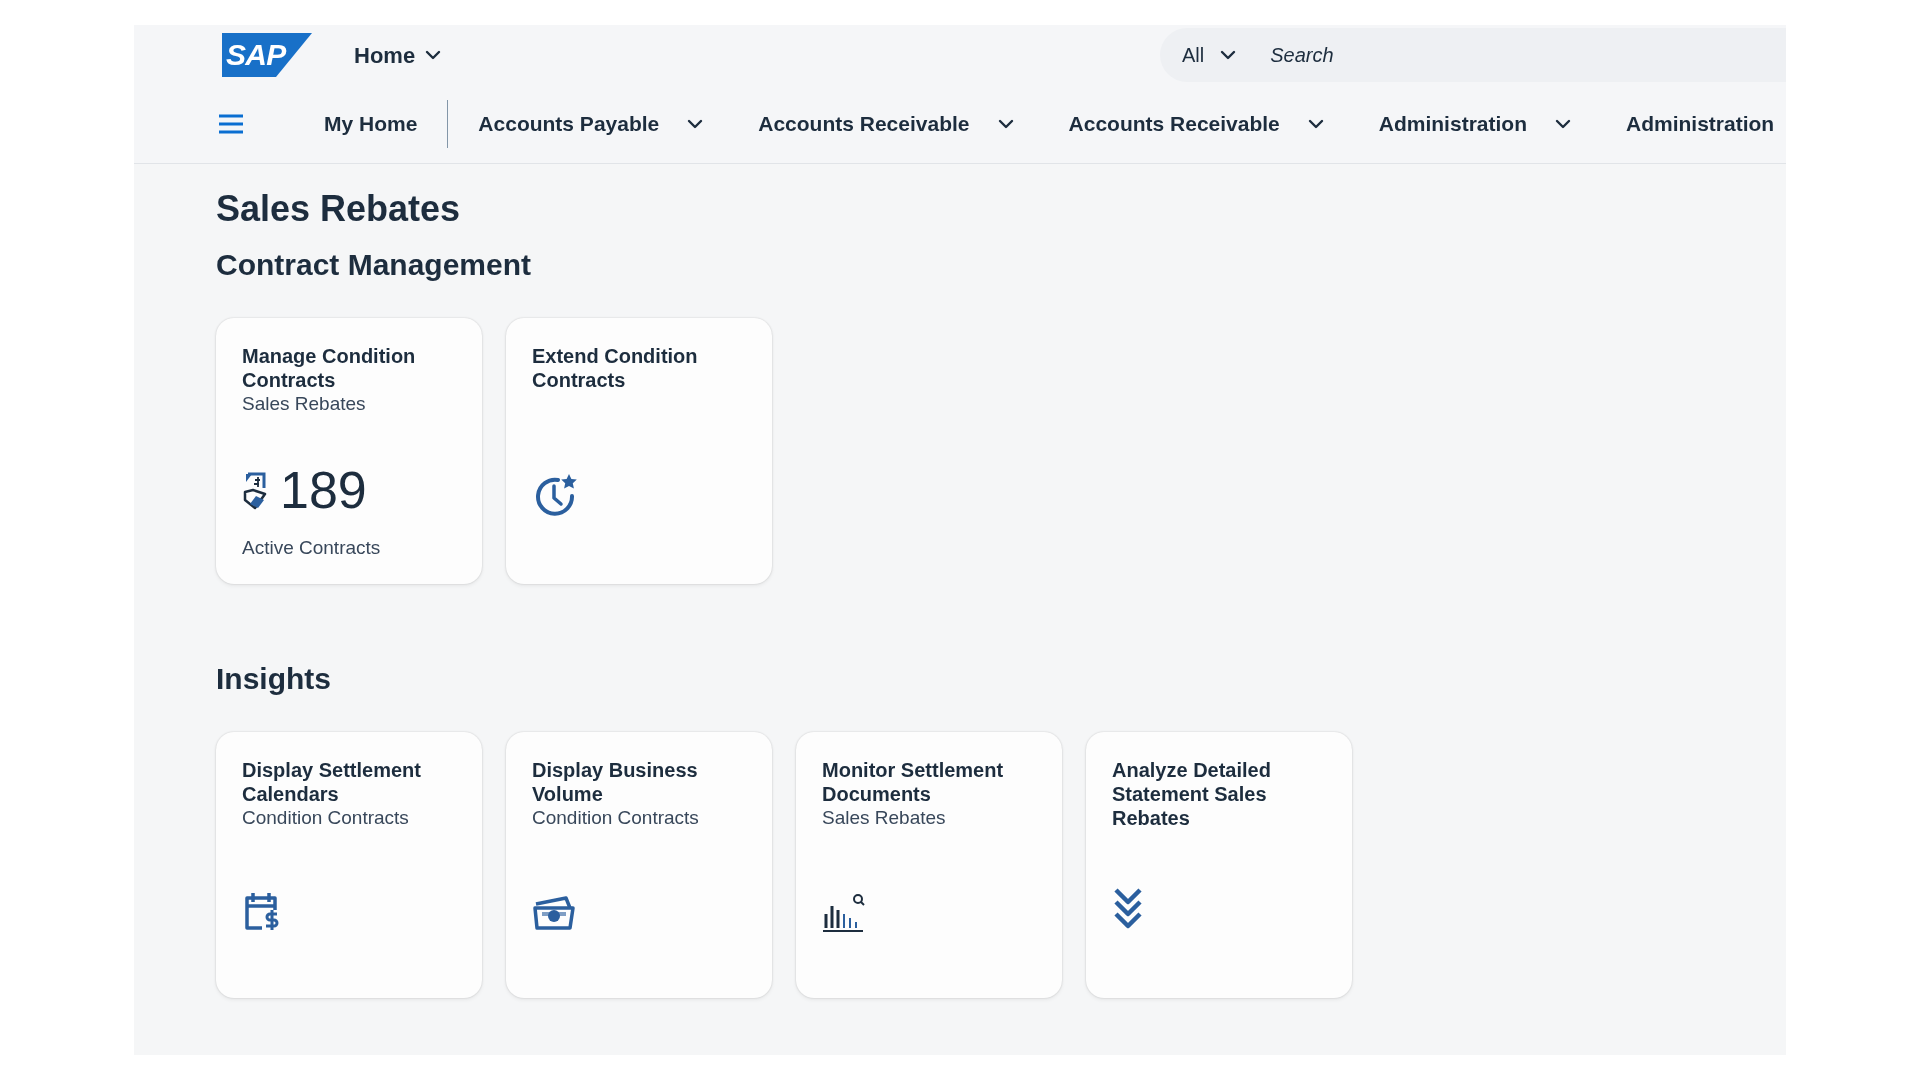 Image resolution: width=1920 pixels, height=1080 pixels. I want to click on money-folder-icon, so click(554, 913).